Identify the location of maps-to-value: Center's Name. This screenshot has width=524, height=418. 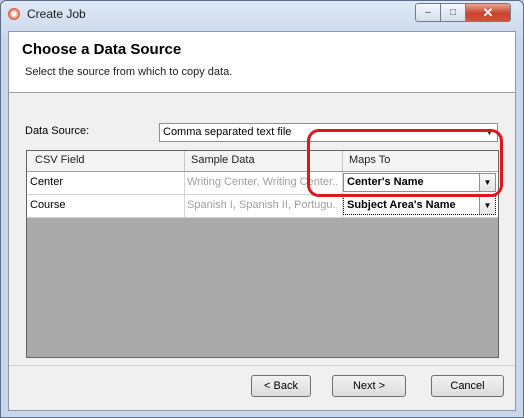
(385, 182).